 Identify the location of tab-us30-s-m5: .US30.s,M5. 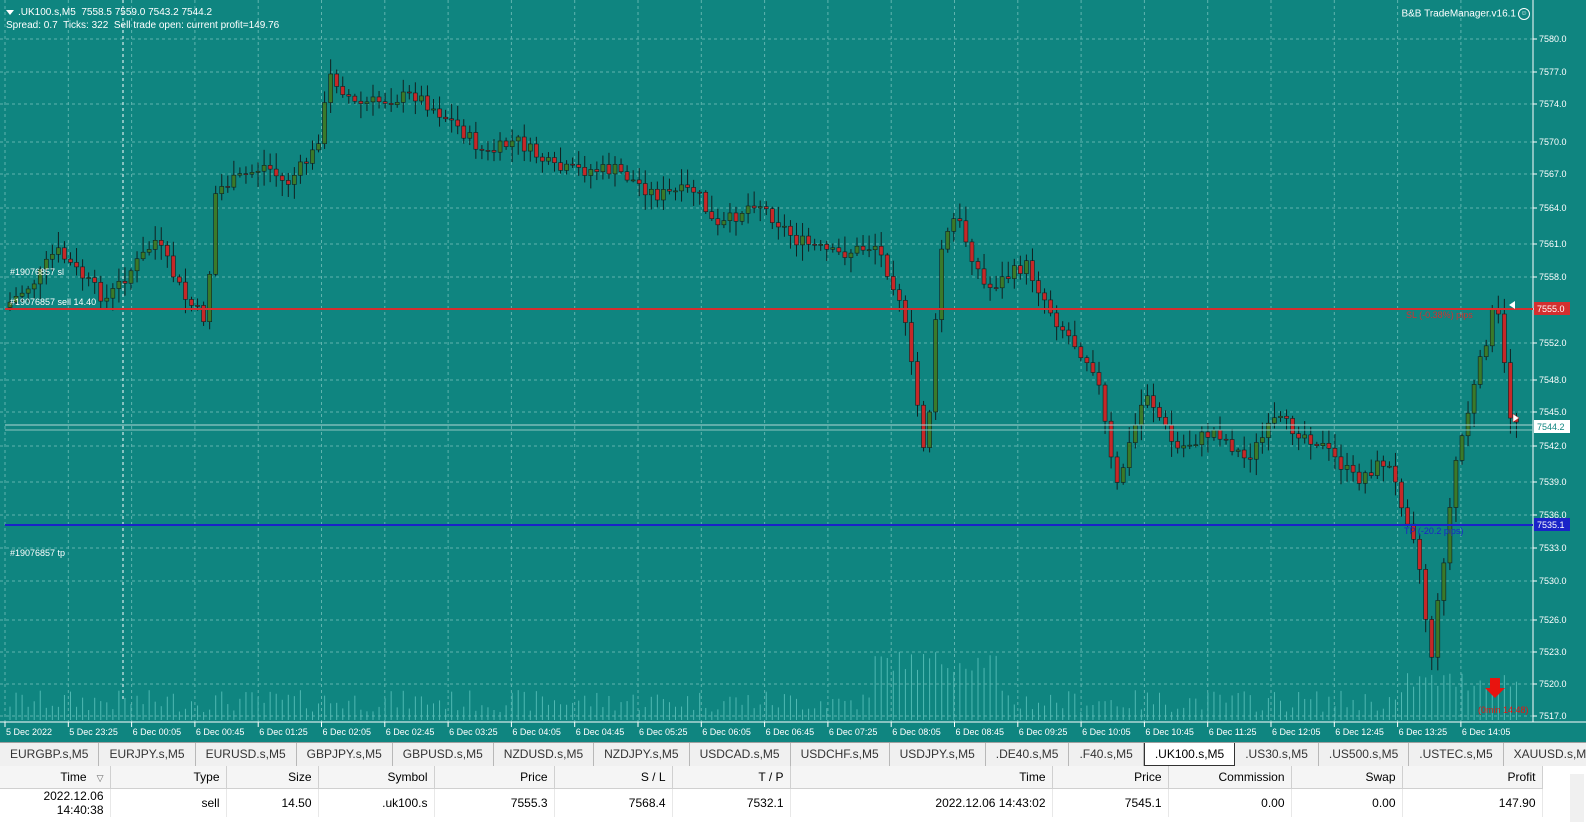
(1277, 754).